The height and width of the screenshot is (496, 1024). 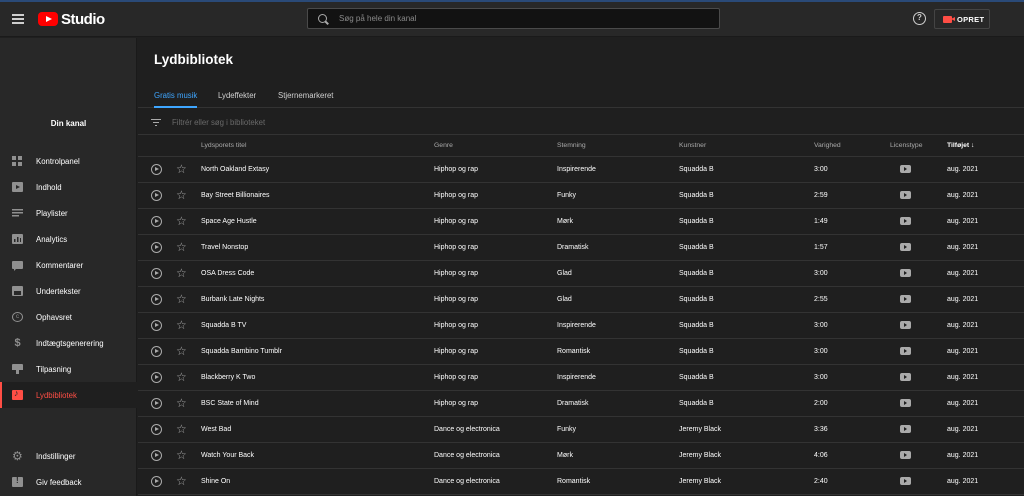 What do you see at coordinates (156, 122) in the screenshot?
I see `filter-icon` at bounding box center [156, 122].